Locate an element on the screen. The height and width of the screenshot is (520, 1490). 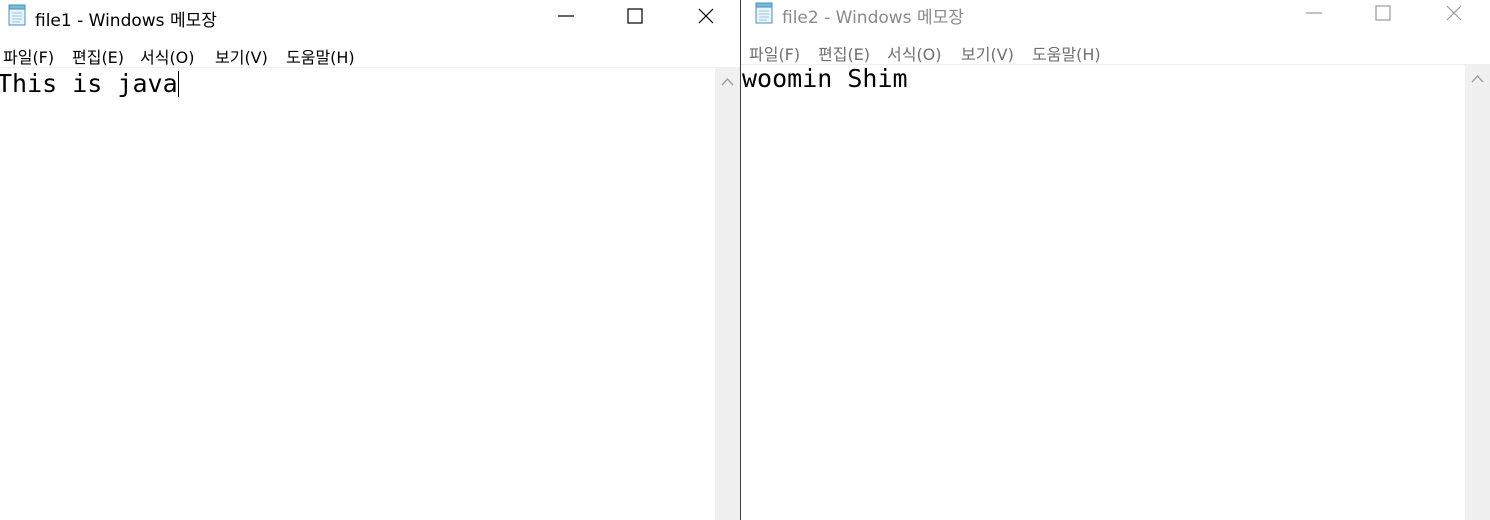
editor-content: woomin Shim is located at coordinates (825, 78).